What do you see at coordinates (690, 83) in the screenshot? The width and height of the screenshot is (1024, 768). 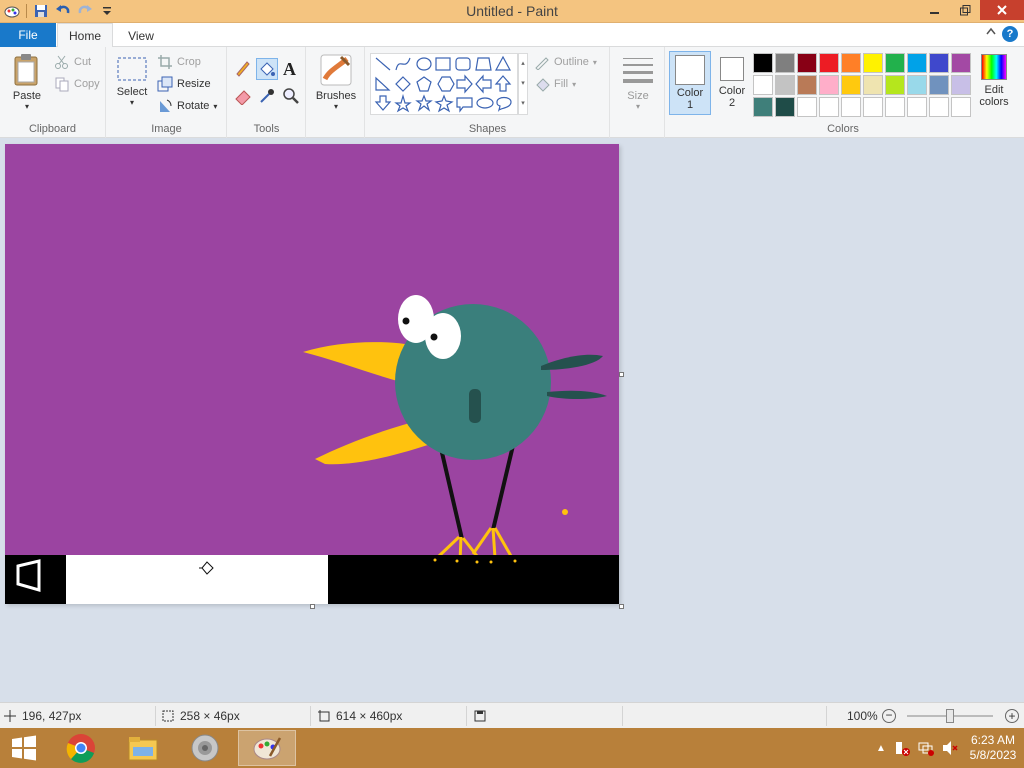 I see `color-1-button: Color 1` at bounding box center [690, 83].